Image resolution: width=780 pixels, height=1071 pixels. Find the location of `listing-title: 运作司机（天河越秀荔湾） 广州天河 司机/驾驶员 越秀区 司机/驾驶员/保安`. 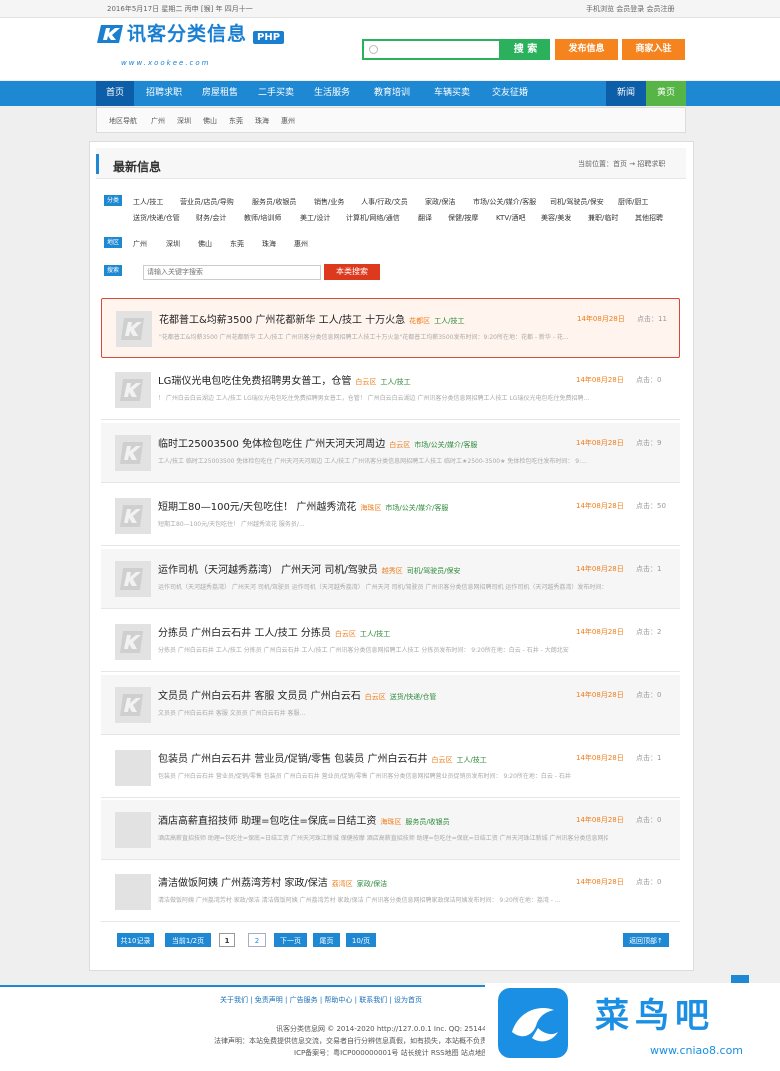

listing-title: 运作司机（天河越秀荔湾） 广州天河 司机/驾驶员 越秀区 司机/驾驶员/保安 is located at coordinates (309, 568).